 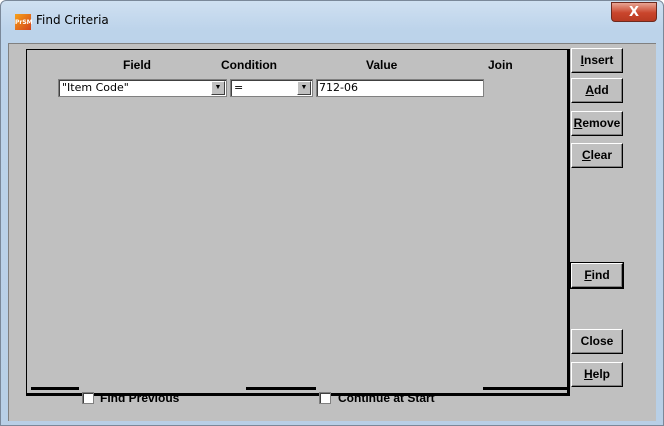 I want to click on add-accel: A, so click(x=589, y=90).